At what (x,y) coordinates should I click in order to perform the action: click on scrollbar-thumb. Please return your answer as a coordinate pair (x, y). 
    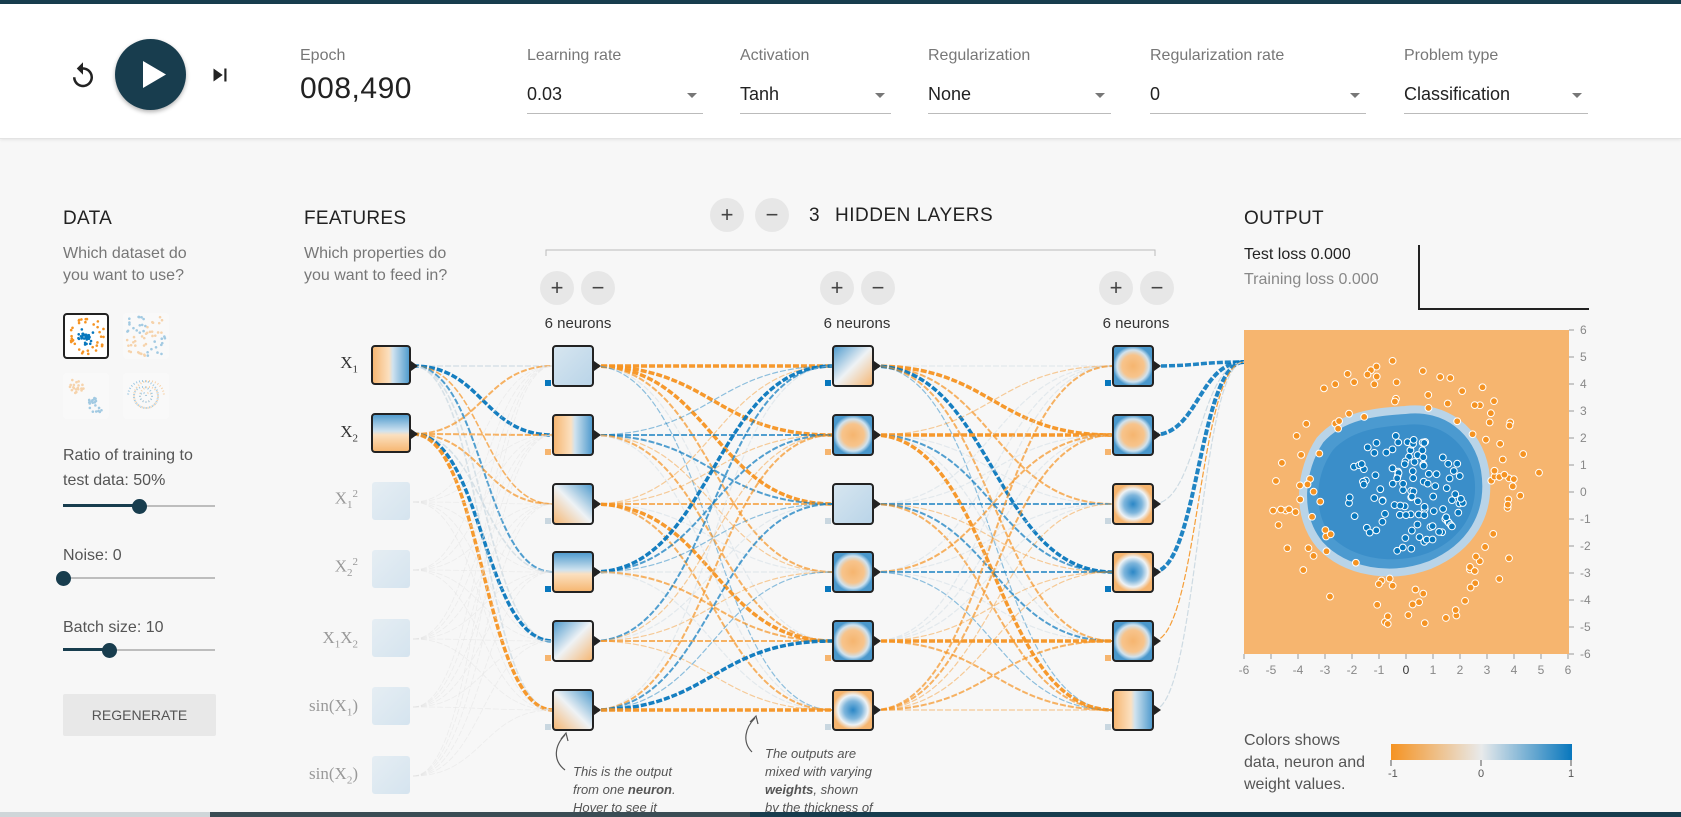
    Looking at the image, I should click on (480, 814).